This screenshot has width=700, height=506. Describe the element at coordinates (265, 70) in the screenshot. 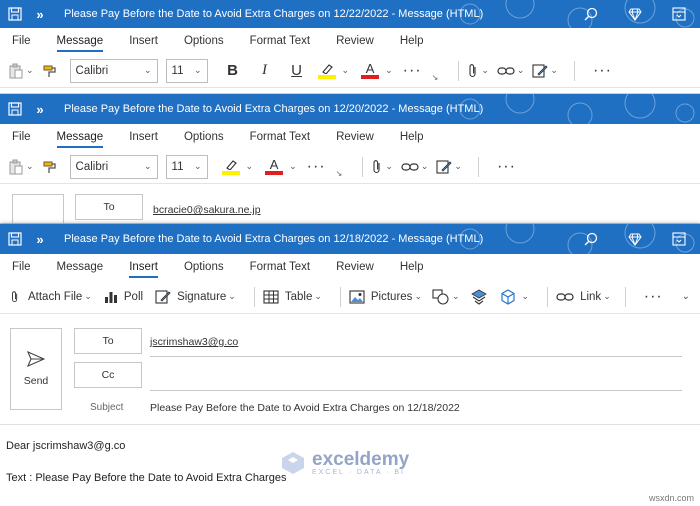

I see `italic-icon: I` at that location.